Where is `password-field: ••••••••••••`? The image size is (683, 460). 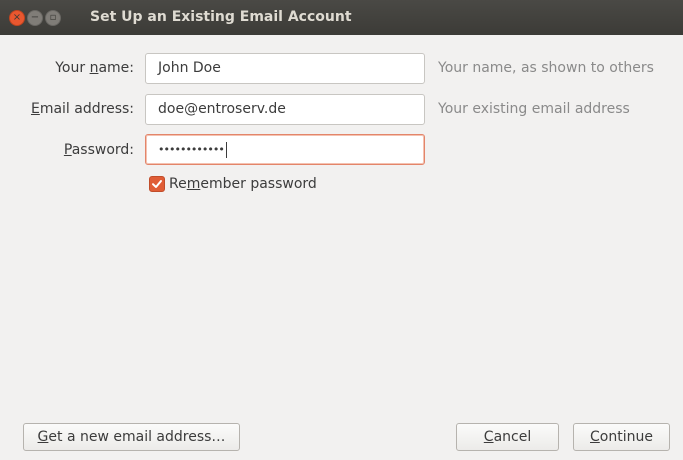
password-field: •••••••••••• is located at coordinates (285, 149).